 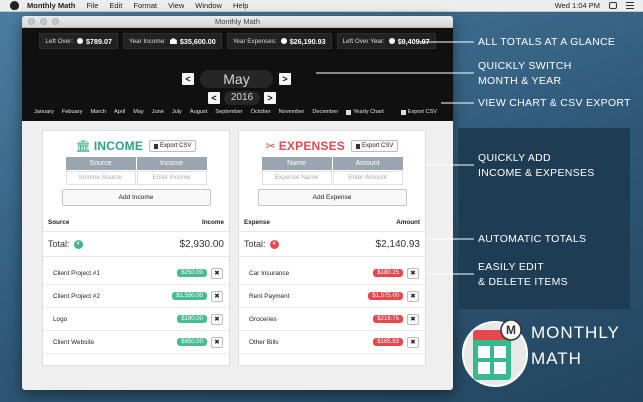 What do you see at coordinates (575, 346) in the screenshot?
I see `brand-wordmark: MONTHLY MATH` at bounding box center [575, 346].